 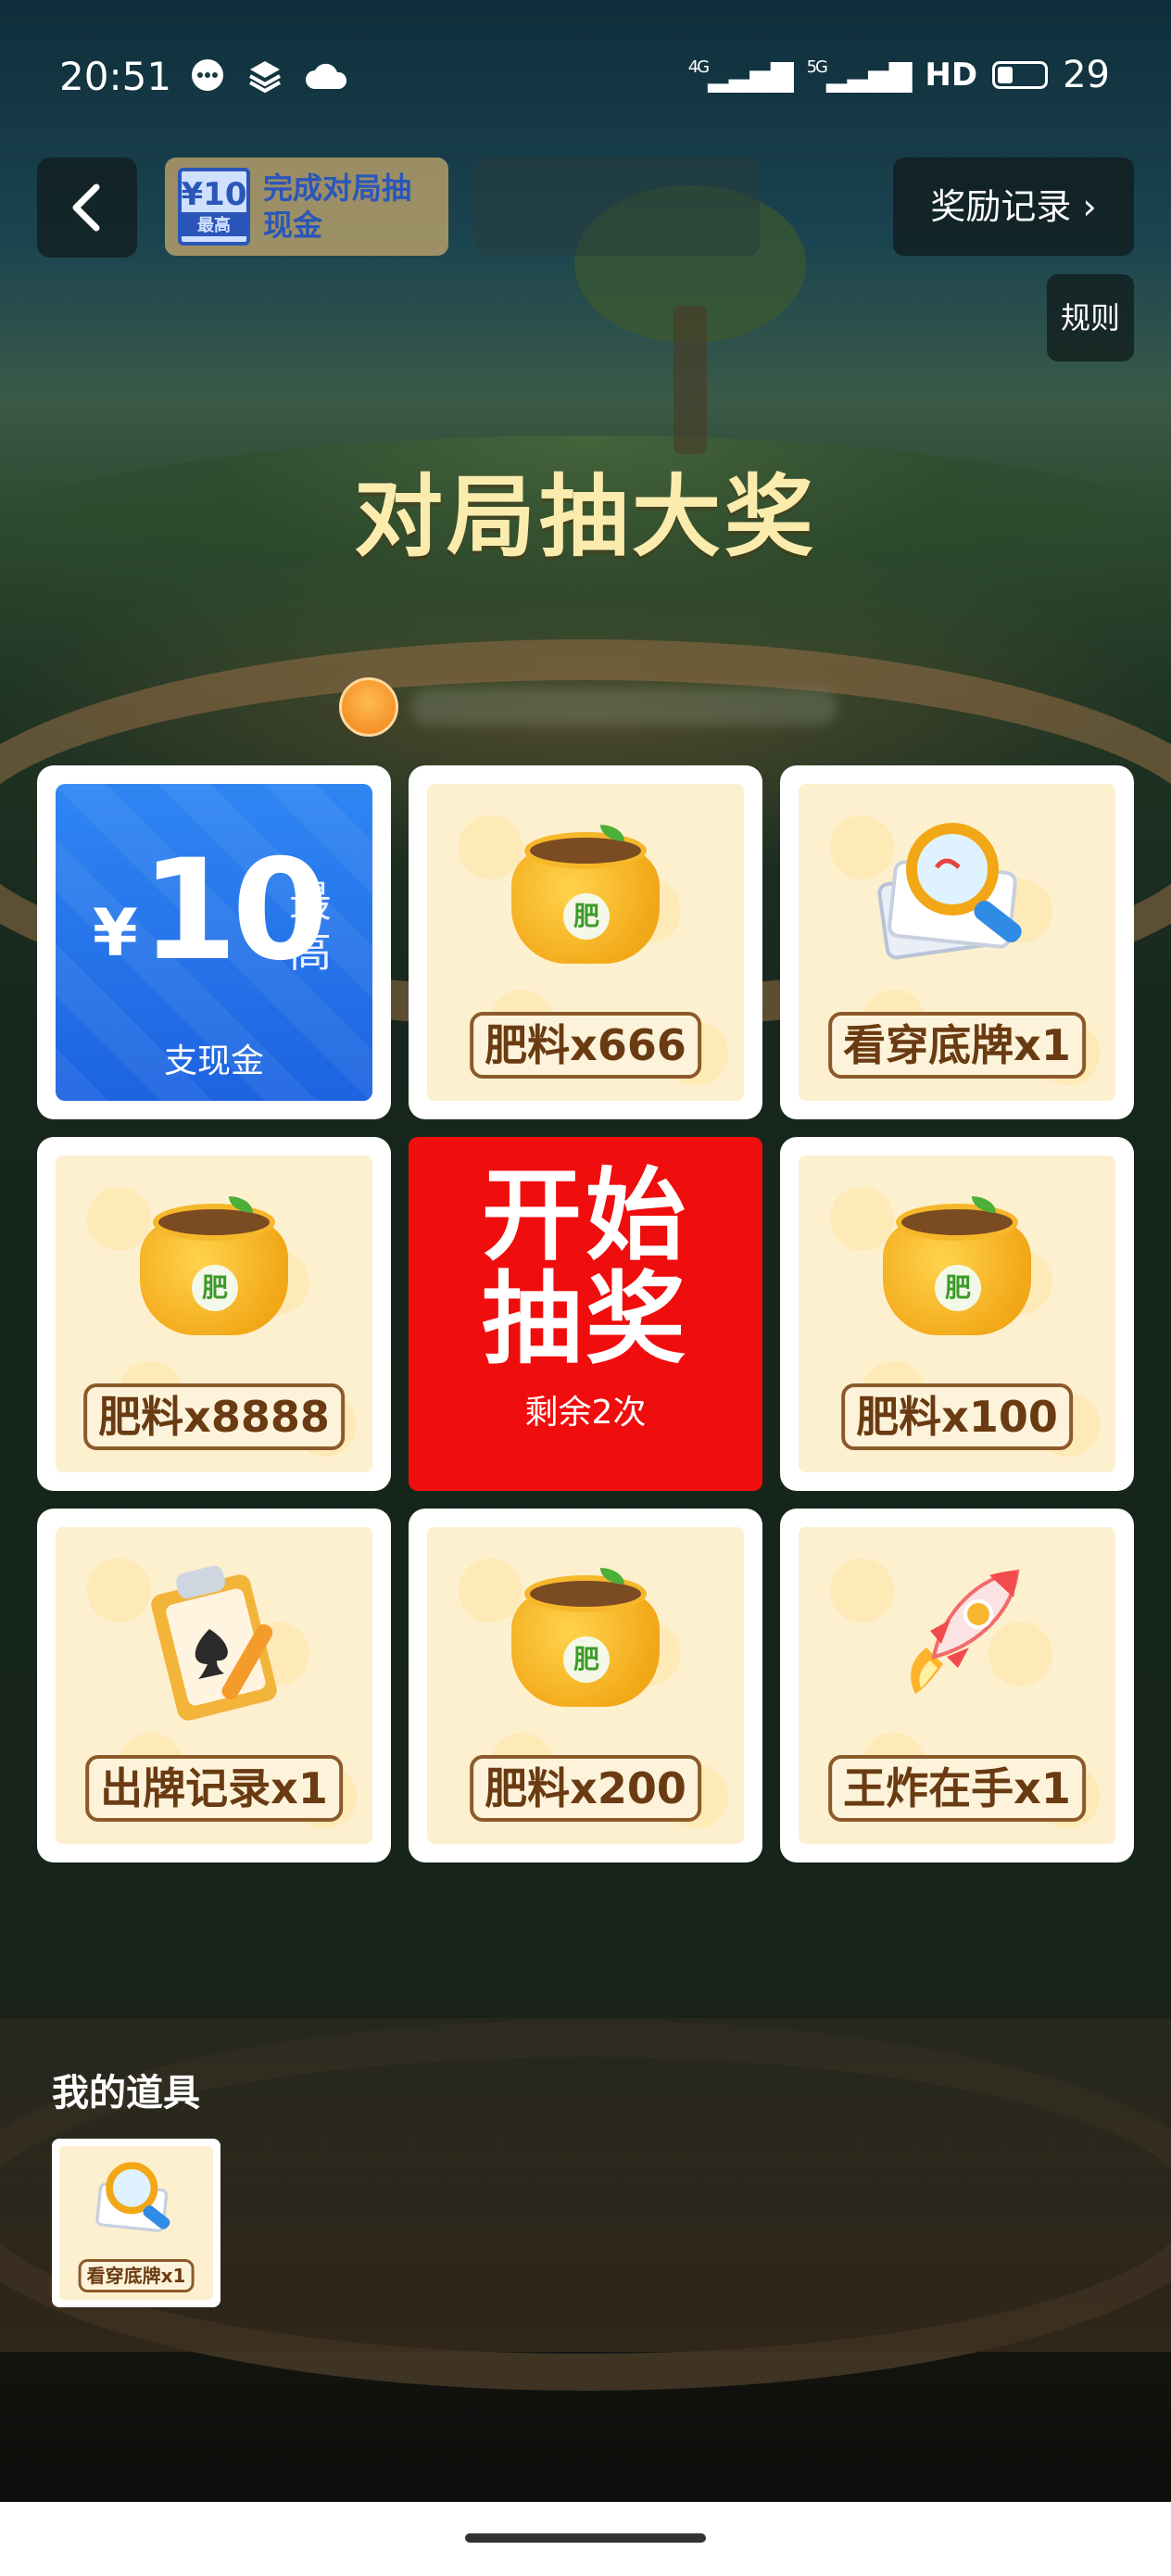 What do you see at coordinates (585, 517) in the screenshot?
I see `page-title: 对局抽大奖` at bounding box center [585, 517].